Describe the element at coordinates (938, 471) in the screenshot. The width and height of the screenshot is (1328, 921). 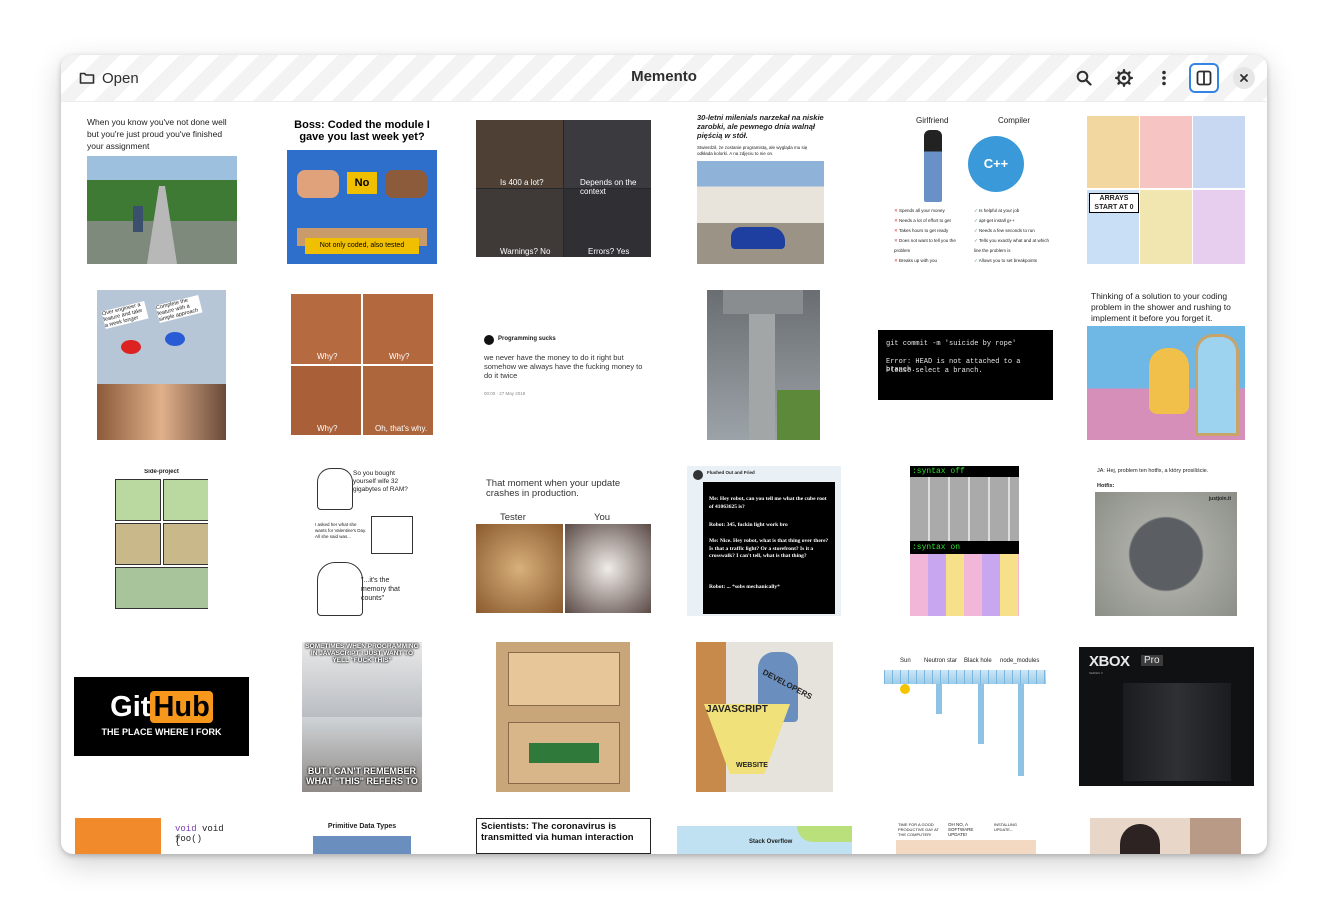
I see `terminal-line: :syntax off` at that location.